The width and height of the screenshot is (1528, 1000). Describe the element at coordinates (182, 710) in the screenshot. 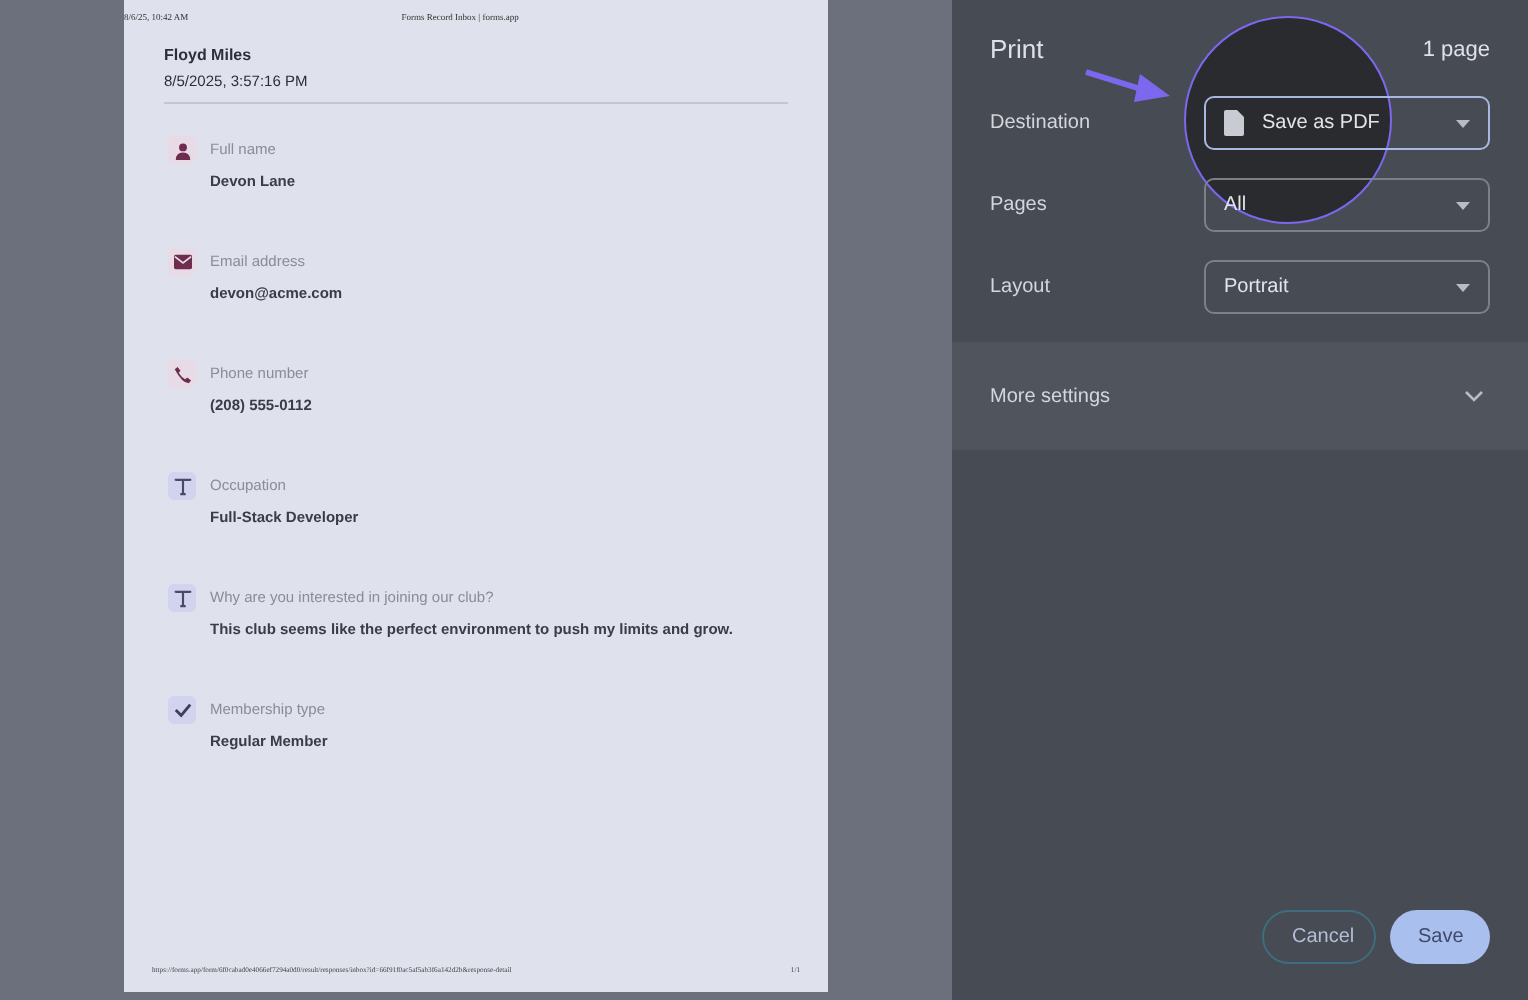

I see `checkmark-icon` at that location.